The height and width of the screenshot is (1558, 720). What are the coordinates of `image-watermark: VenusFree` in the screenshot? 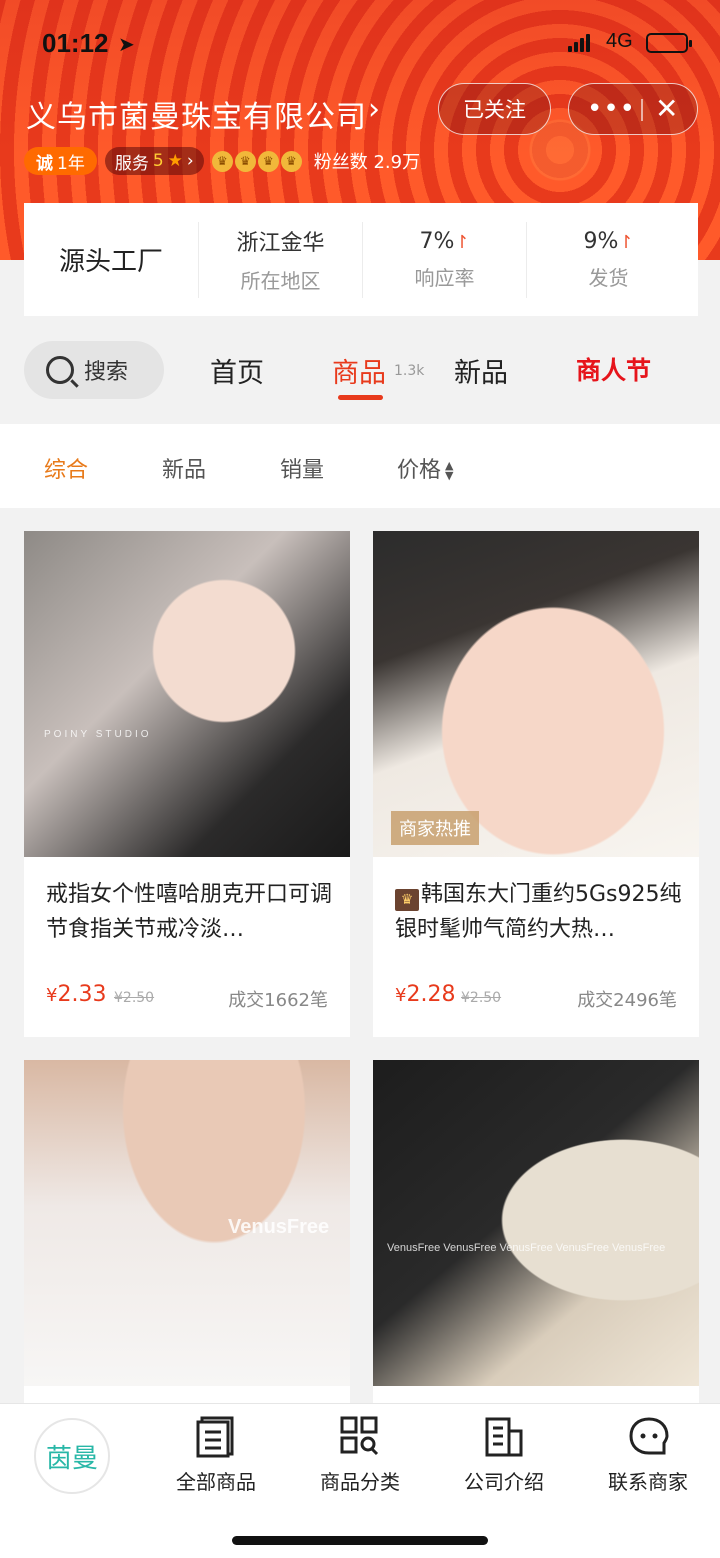 It's located at (279, 1227).